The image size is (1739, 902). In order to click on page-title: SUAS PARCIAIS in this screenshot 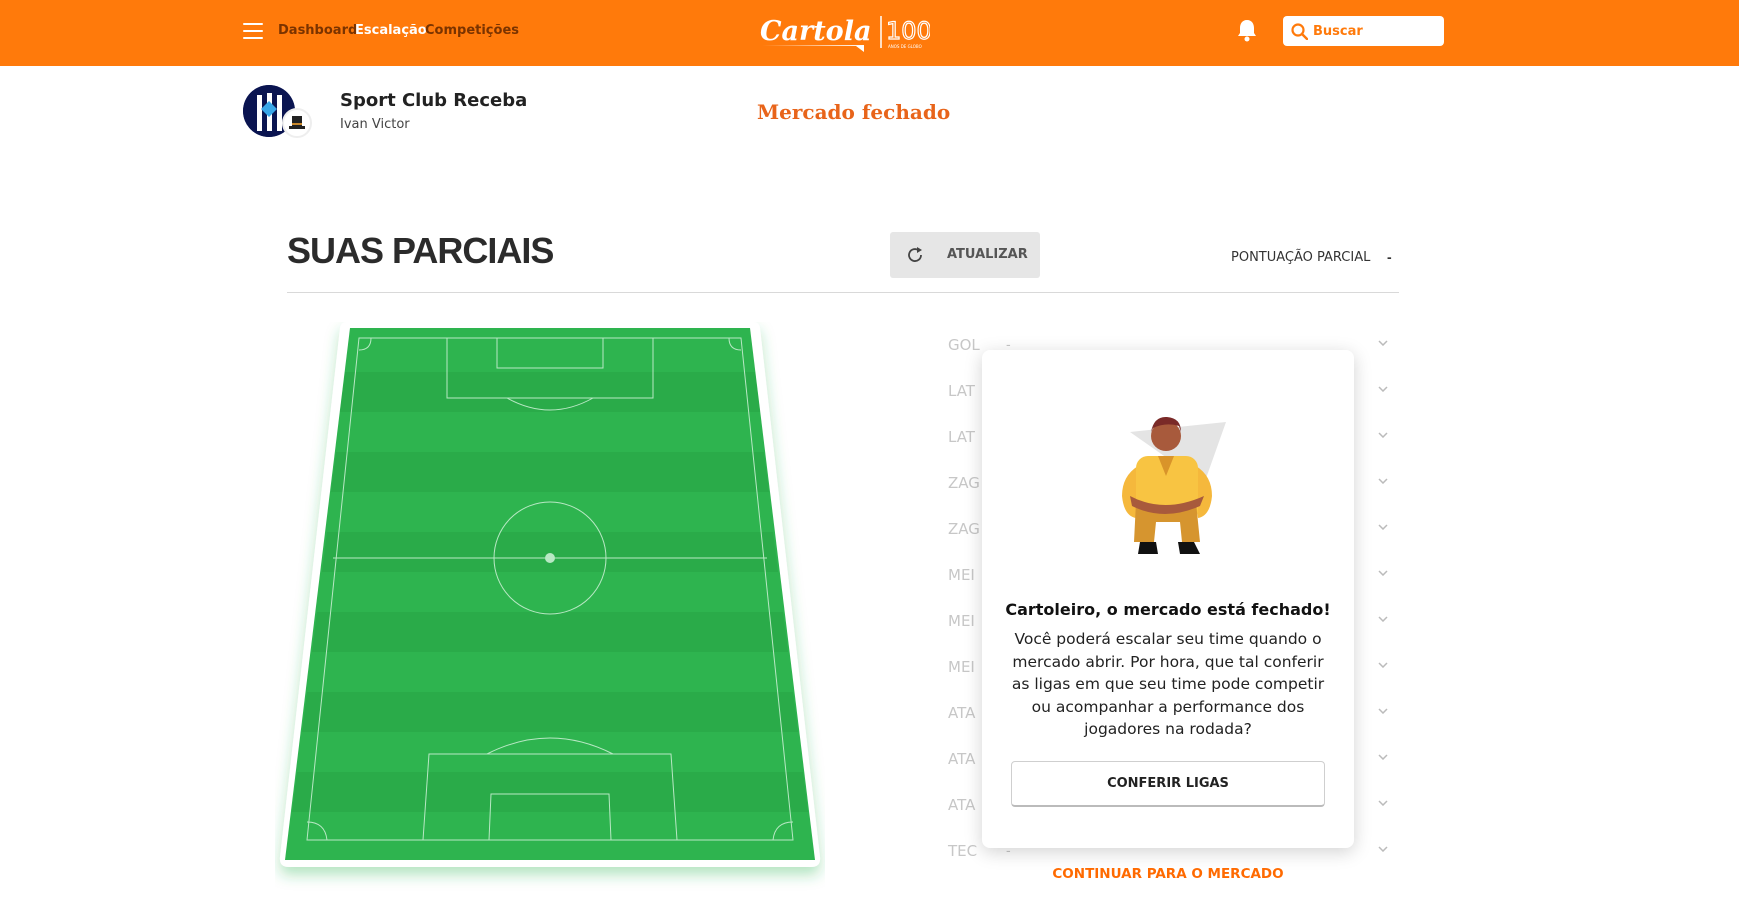, I will do `click(420, 250)`.